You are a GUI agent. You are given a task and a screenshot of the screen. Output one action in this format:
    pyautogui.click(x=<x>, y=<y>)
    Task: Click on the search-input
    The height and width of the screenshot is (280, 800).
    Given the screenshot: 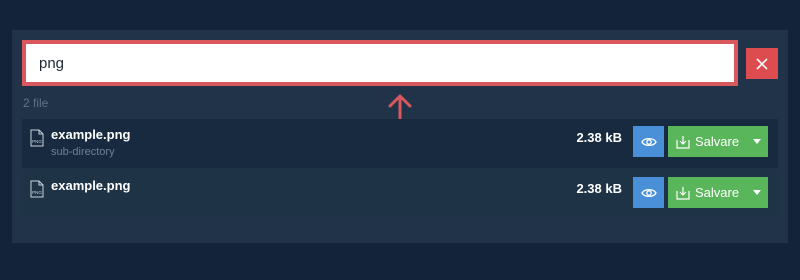 What is the action you would take?
    pyautogui.click(x=380, y=63)
    